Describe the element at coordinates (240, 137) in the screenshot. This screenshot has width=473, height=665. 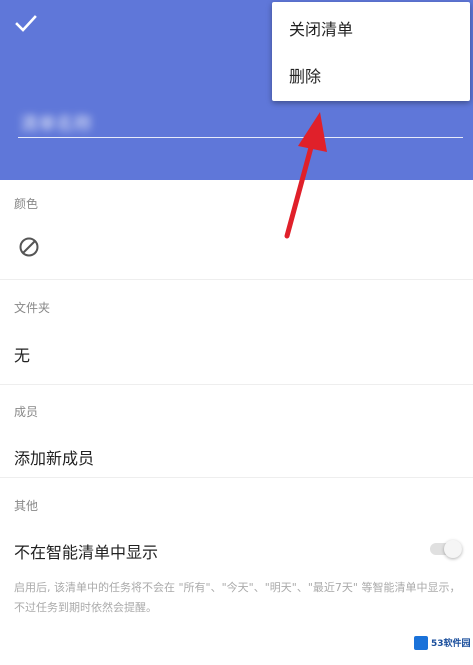
I see `input-underline` at that location.